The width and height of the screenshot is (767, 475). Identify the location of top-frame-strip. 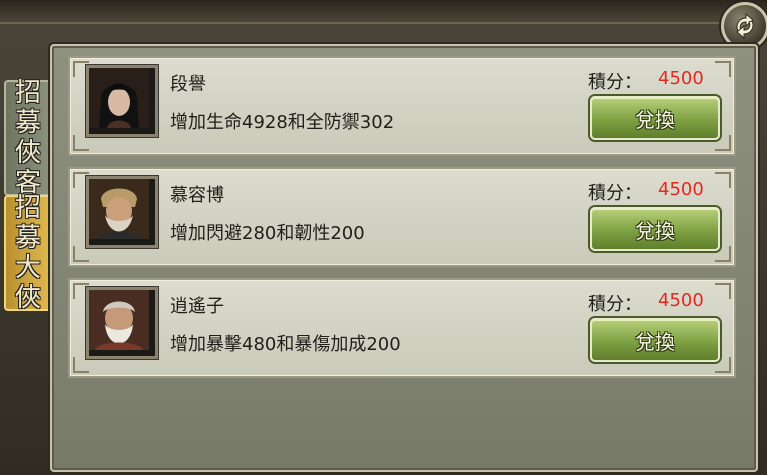
(383, 12).